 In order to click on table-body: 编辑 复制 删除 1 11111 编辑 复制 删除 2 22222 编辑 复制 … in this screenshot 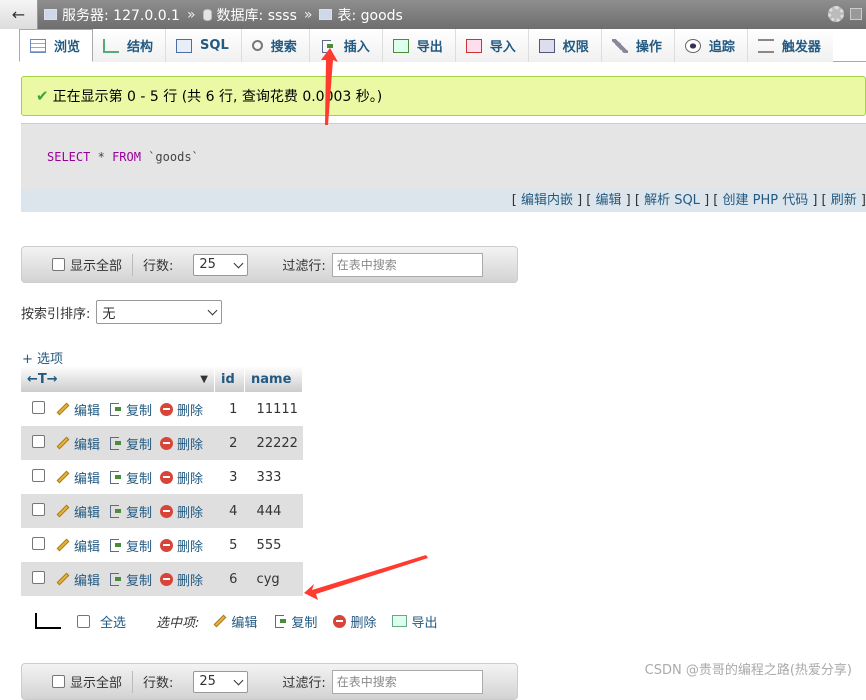, I will do `click(162, 494)`.